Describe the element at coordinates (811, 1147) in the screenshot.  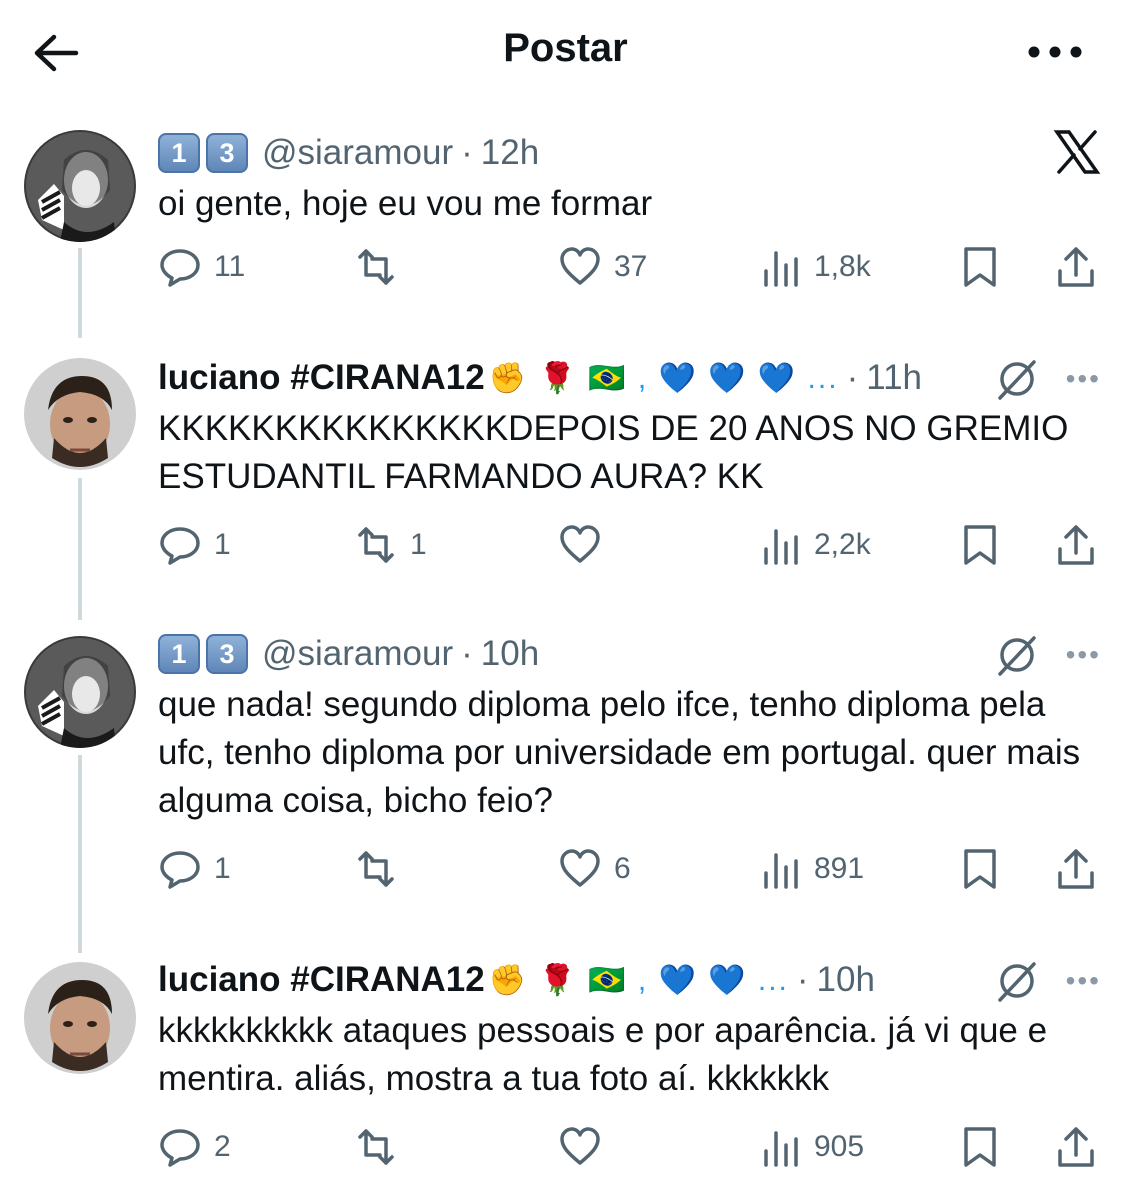
I see `views-button: 905` at that location.